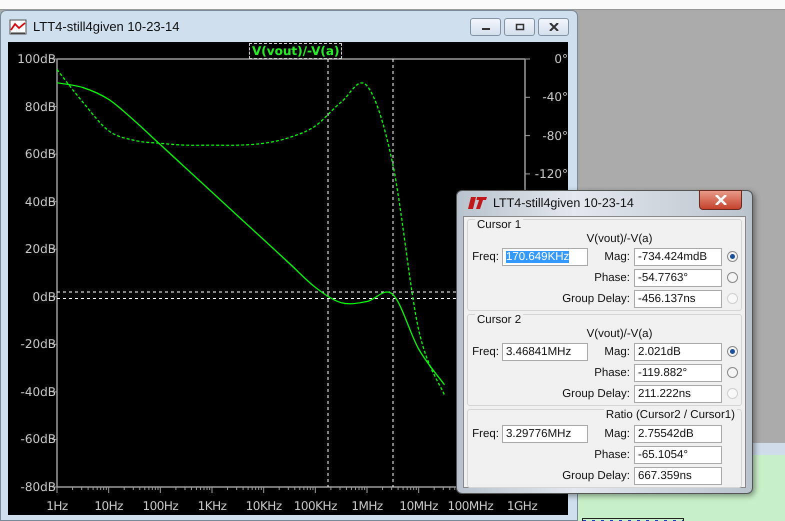 This screenshot has height=521, width=785. I want to click on cursor-line, so click(393, 273).